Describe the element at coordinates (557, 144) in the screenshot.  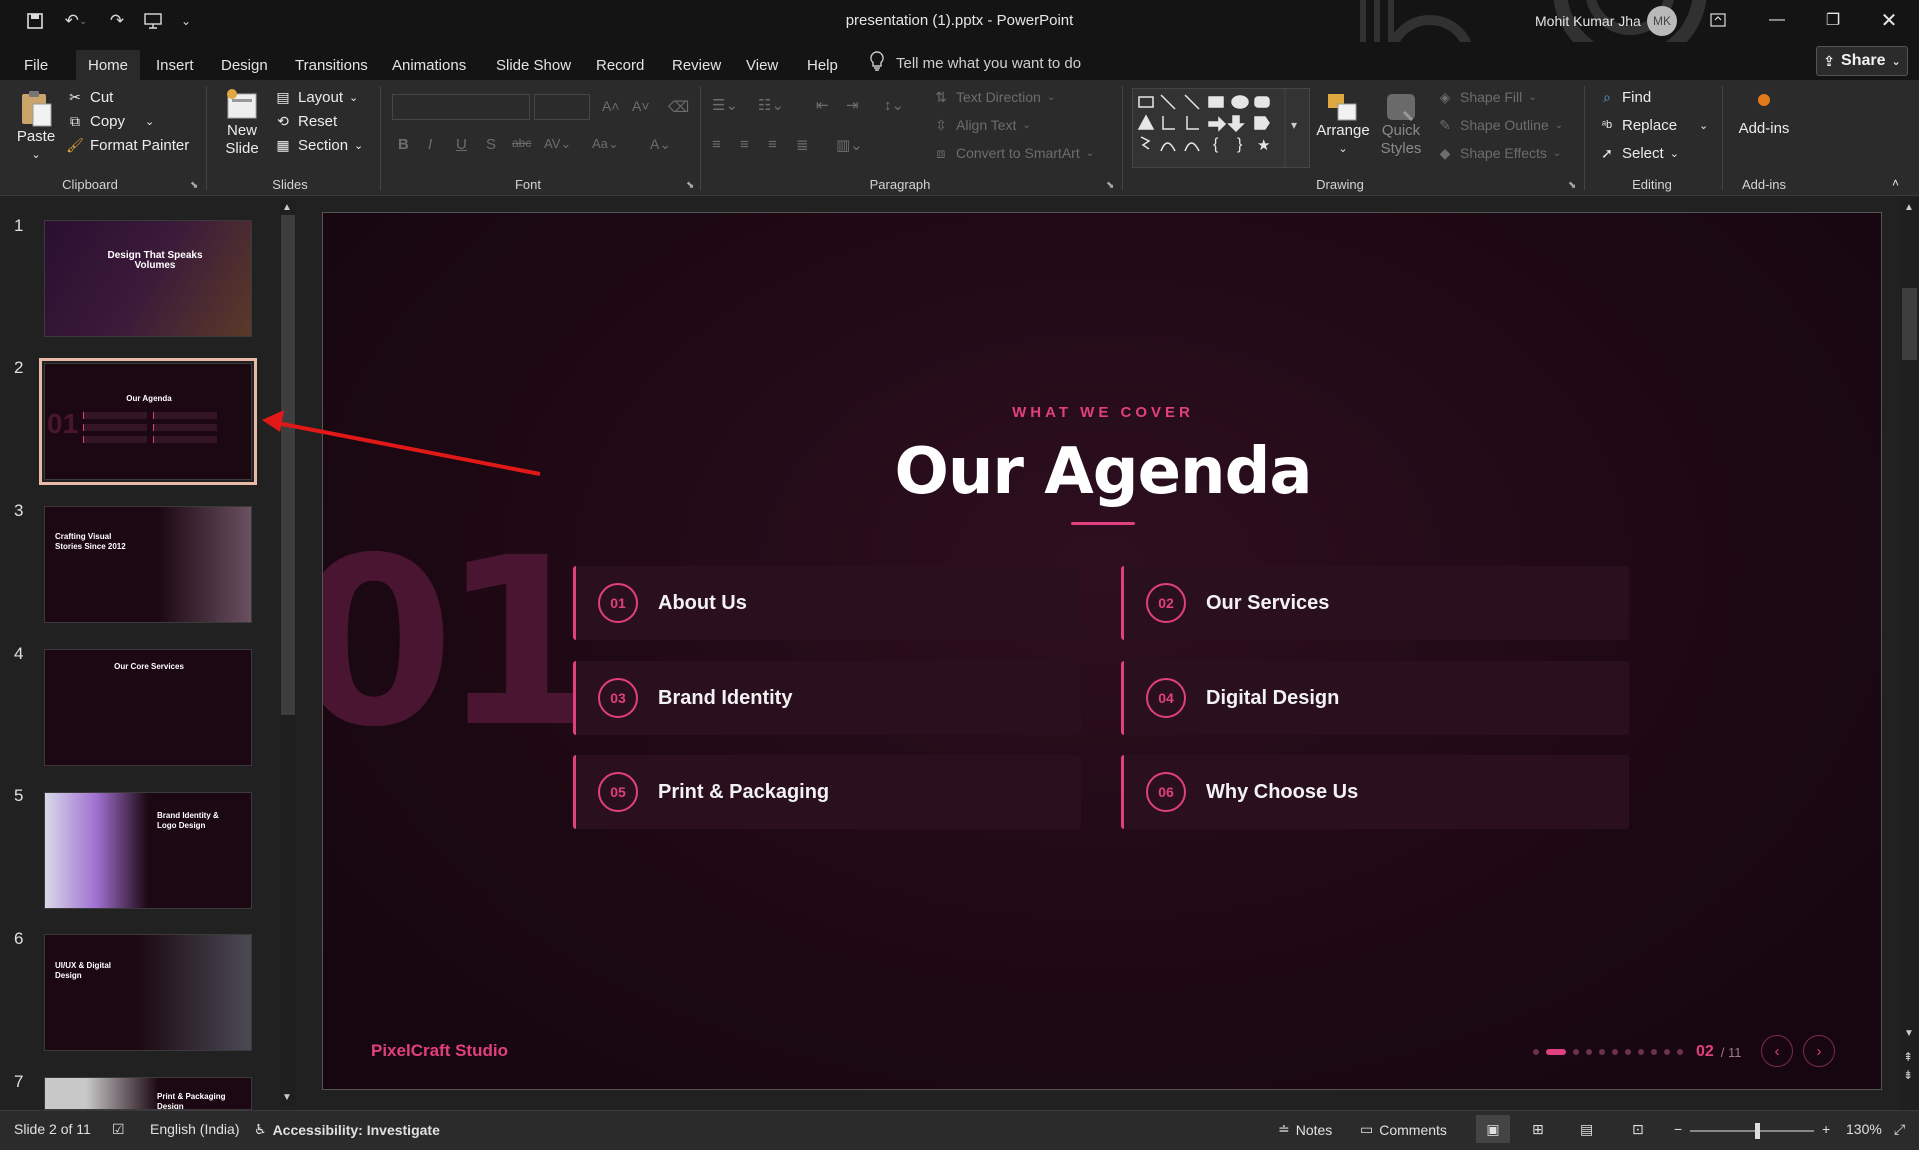
I see `character-spacing-icon: AV⌄` at that location.